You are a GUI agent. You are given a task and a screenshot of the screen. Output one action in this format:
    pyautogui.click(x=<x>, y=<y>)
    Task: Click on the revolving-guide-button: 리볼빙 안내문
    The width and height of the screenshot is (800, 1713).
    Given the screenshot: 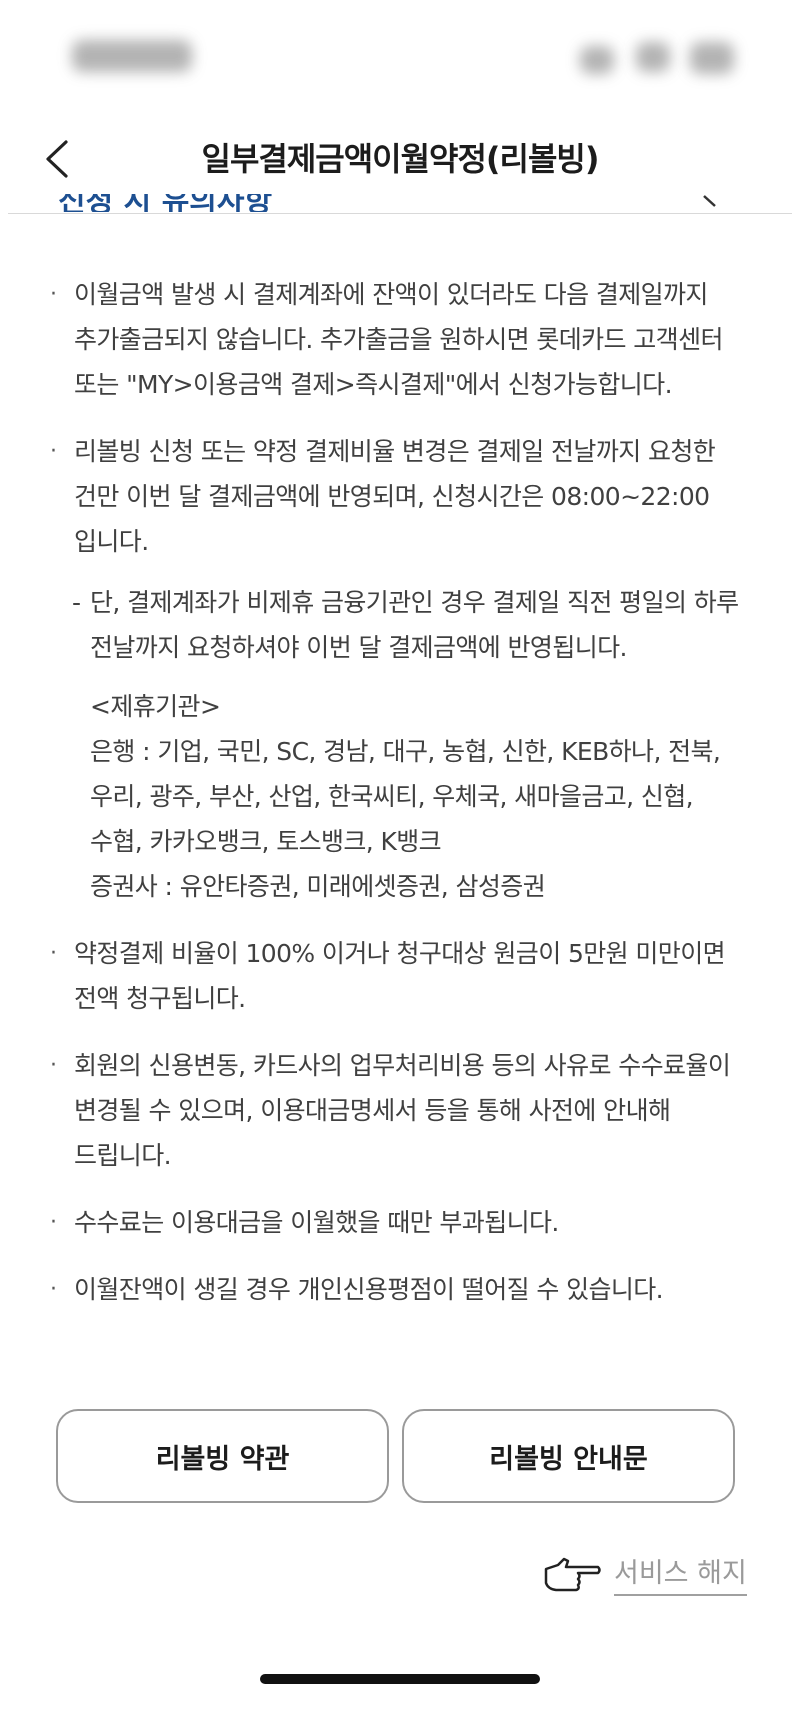 What is the action you would take?
    pyautogui.click(x=568, y=1456)
    